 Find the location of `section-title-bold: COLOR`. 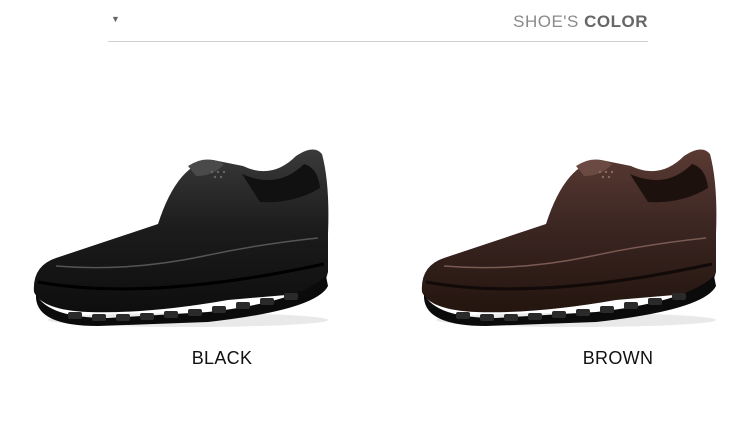

section-title-bold: COLOR is located at coordinates (616, 21).